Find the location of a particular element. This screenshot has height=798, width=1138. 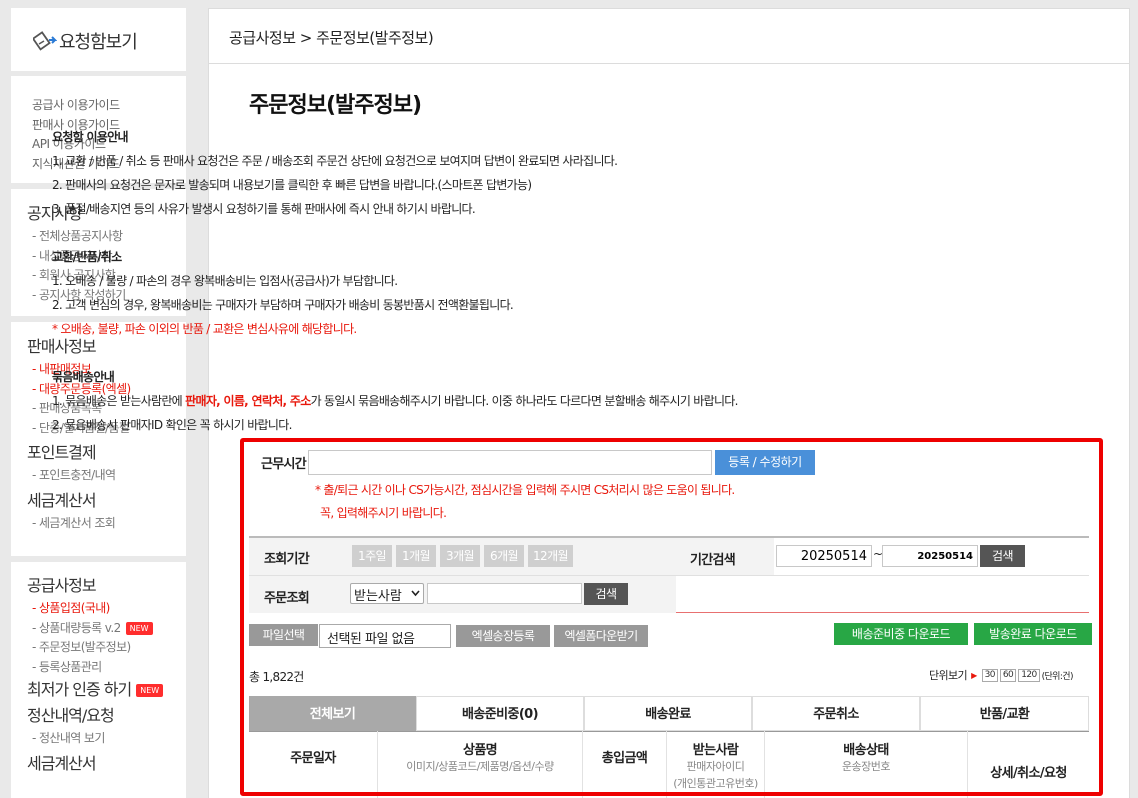

sidebar-item-all-notice: - 전체상품공지사항 is located at coordinates (106, 237).